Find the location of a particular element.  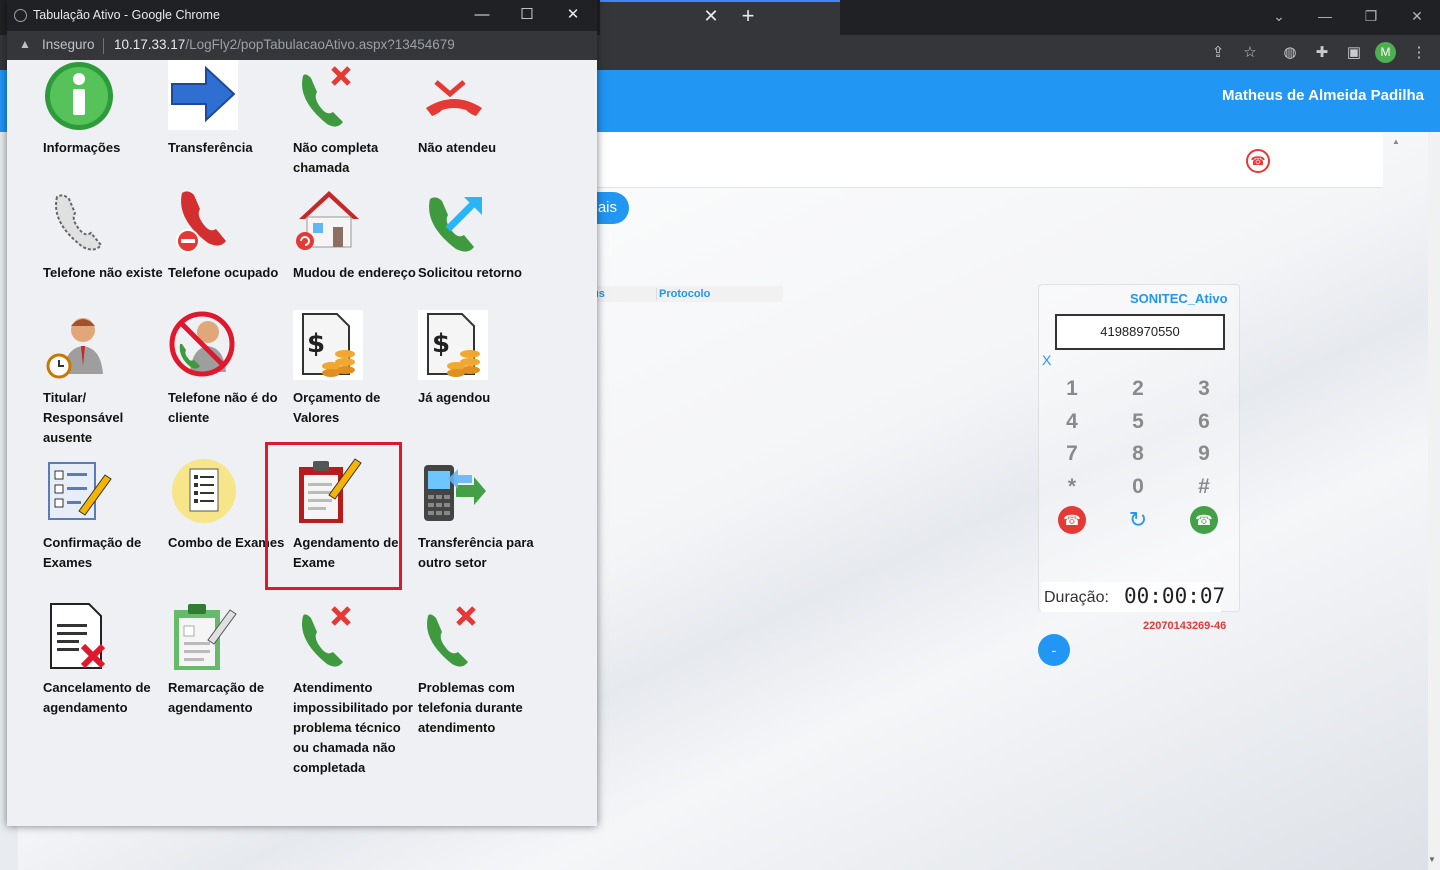

tab-search-icon: ⌄ is located at coordinates (1279, 16).